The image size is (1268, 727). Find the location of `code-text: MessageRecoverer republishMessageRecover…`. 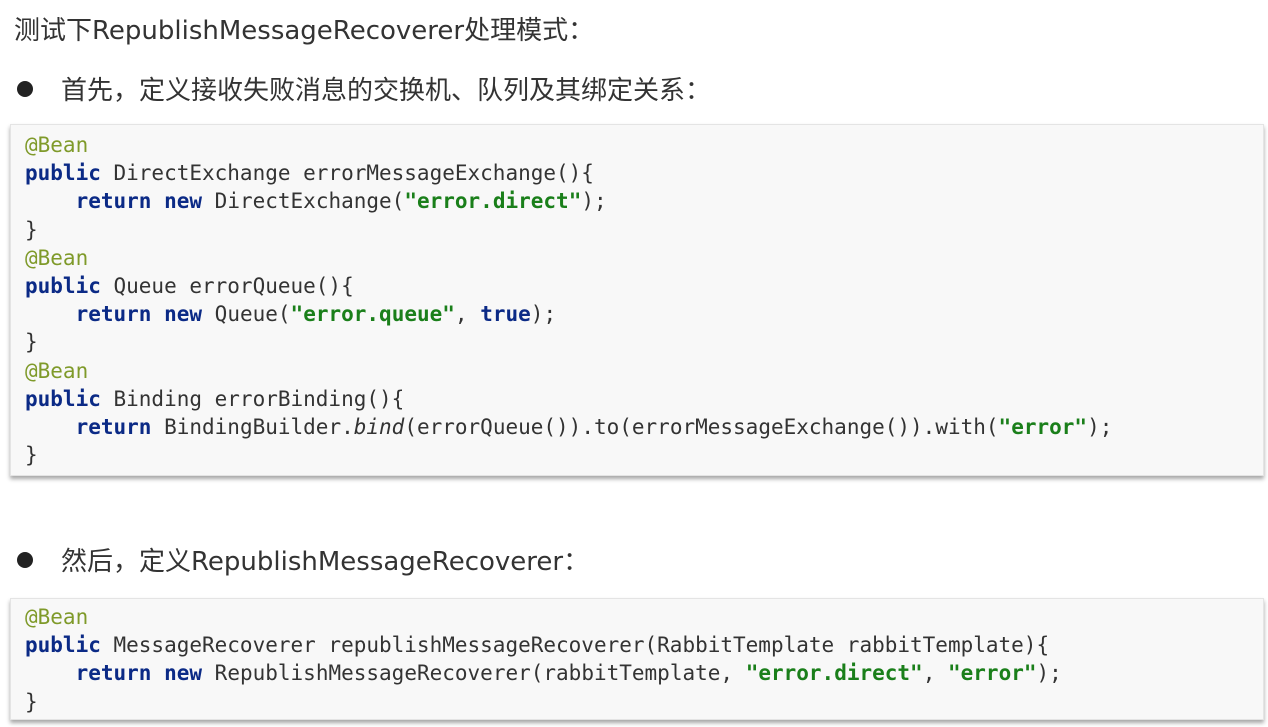

code-text: MessageRecoverer republishMessageRecover… is located at coordinates (575, 645).